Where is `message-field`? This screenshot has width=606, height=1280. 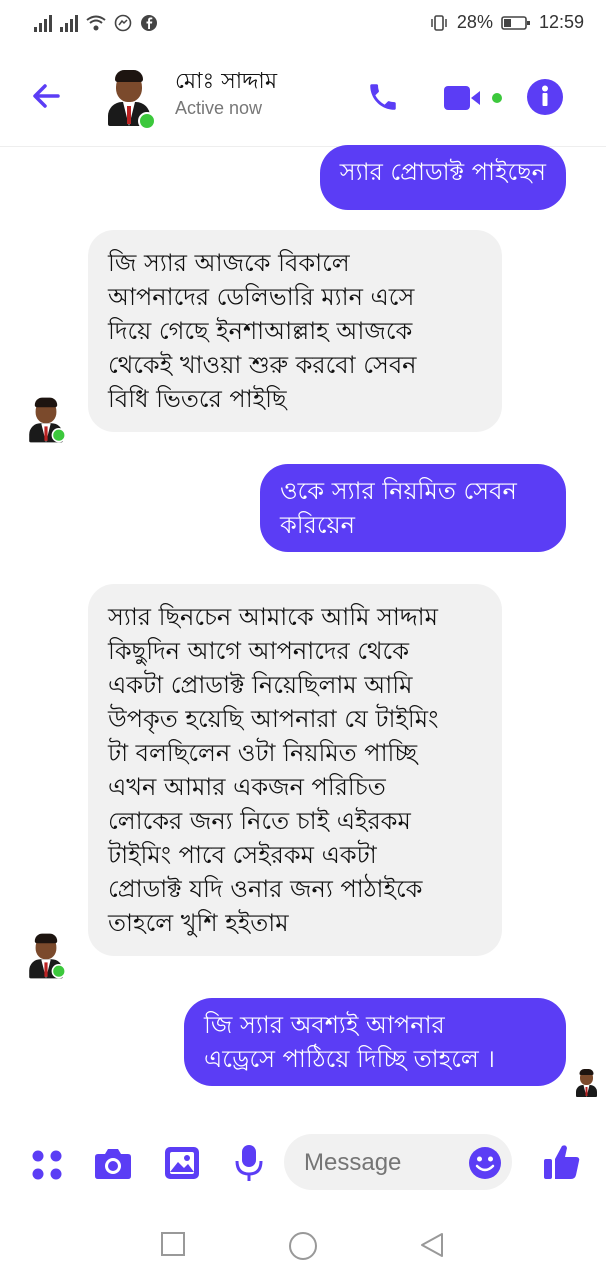
message-field is located at coordinates (398, 1162).